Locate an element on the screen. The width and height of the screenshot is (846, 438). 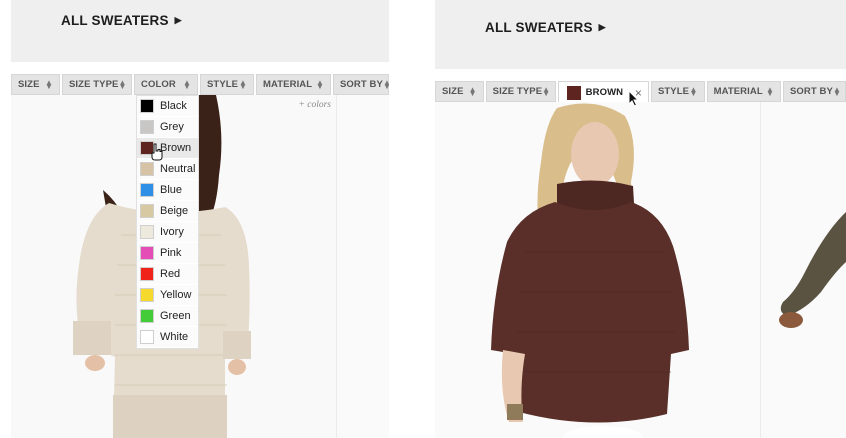
color-option-ivory: Ivory is located at coordinates (167, 232).